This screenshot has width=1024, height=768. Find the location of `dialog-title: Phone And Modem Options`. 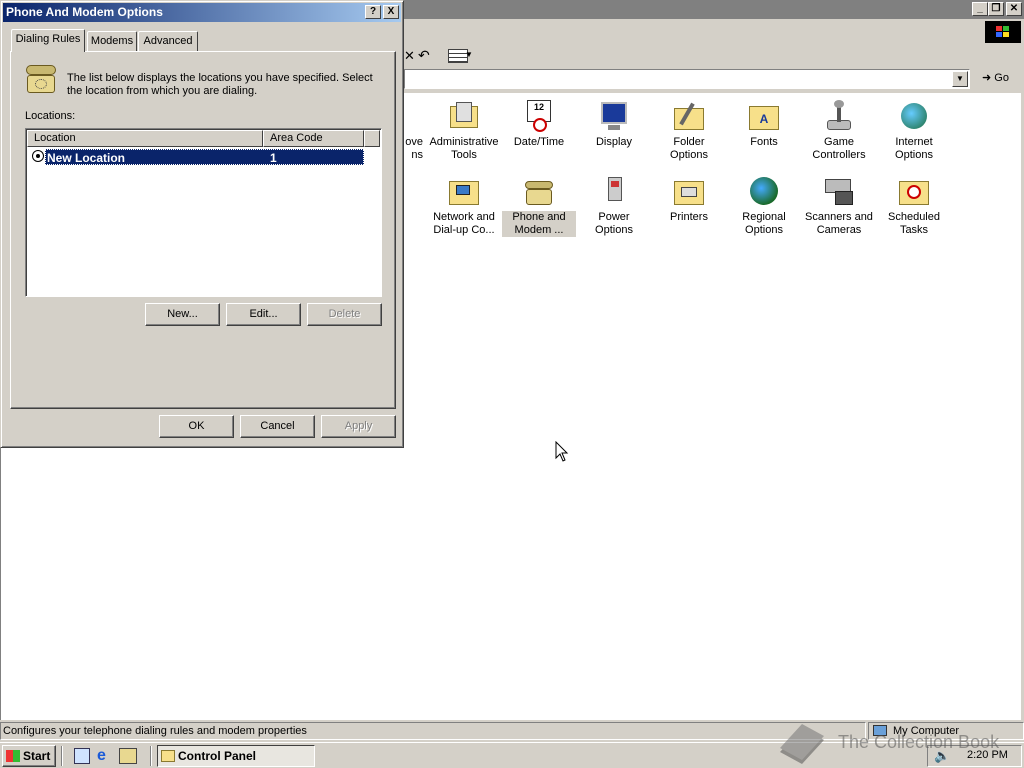

dialog-title: Phone And Modem Options is located at coordinates (84, 12).